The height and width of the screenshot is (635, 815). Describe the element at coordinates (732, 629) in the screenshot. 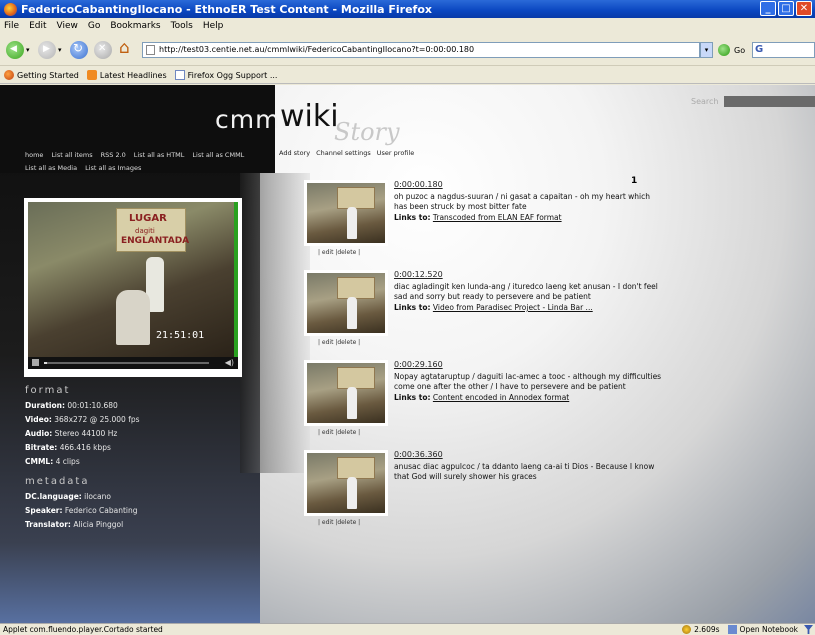

I see `notebook-icon` at that location.